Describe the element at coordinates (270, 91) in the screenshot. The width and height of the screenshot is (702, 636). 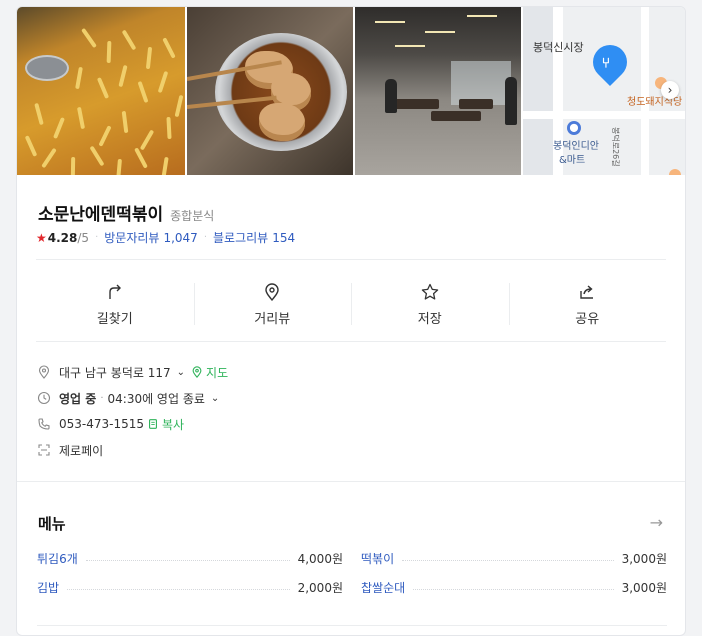
I see `photo-fishcake-pot` at that location.